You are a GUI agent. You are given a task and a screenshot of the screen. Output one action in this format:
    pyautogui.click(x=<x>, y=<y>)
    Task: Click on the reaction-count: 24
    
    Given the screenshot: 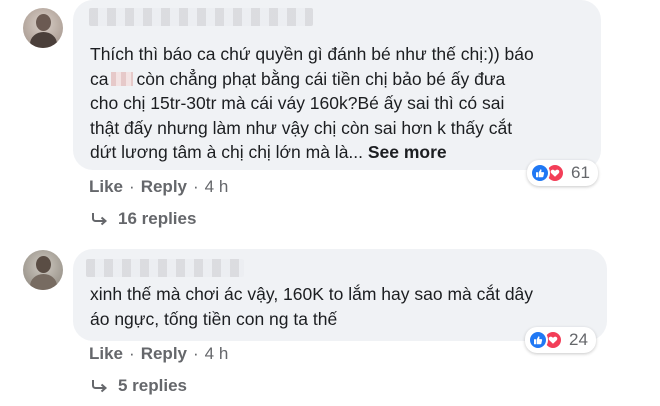 What is the action you would take?
    pyautogui.click(x=578, y=339)
    